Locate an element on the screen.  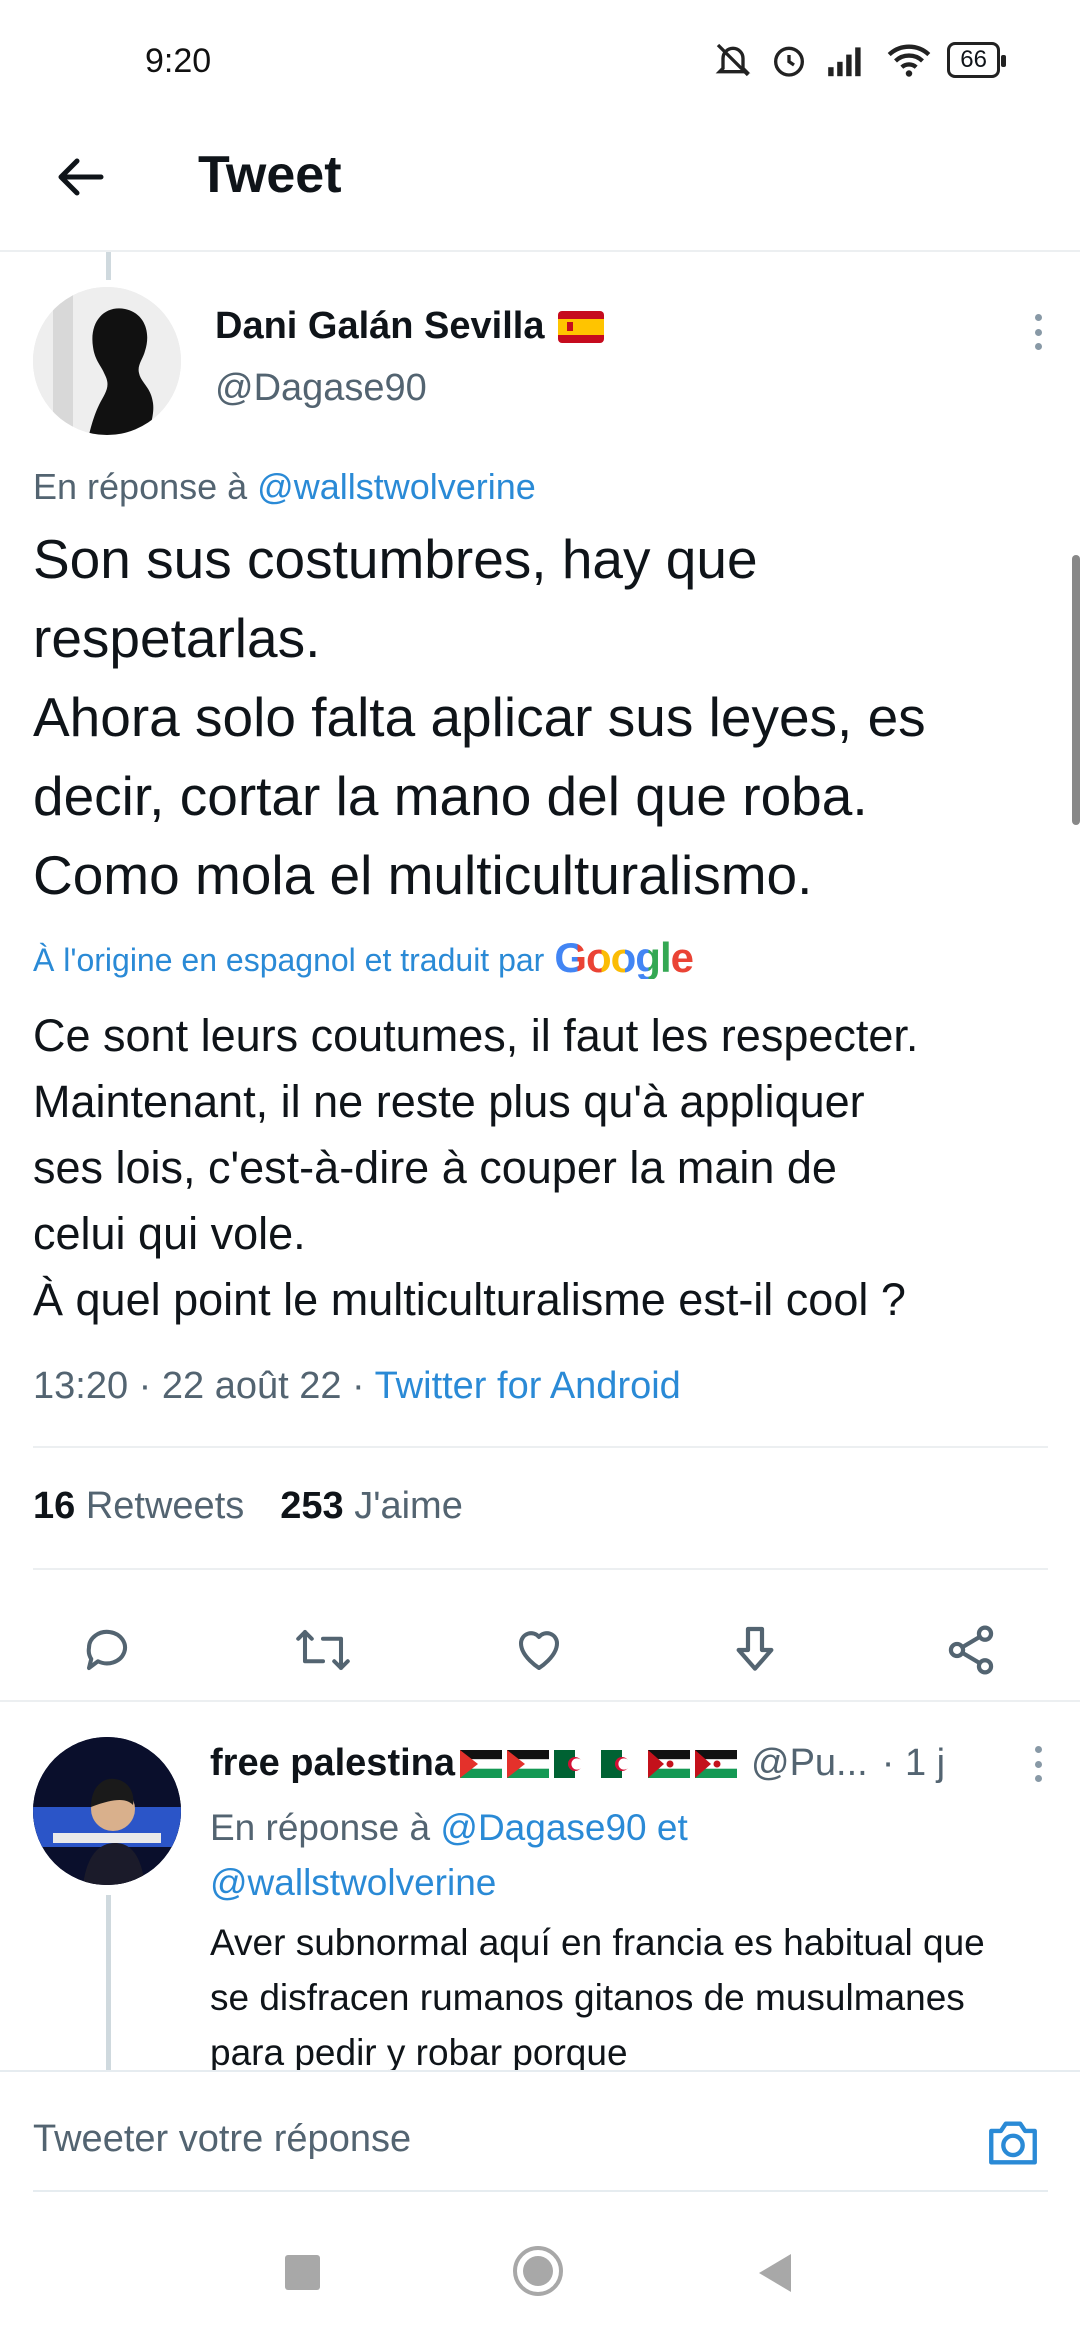
spain-flag-icon is located at coordinates (581, 326).